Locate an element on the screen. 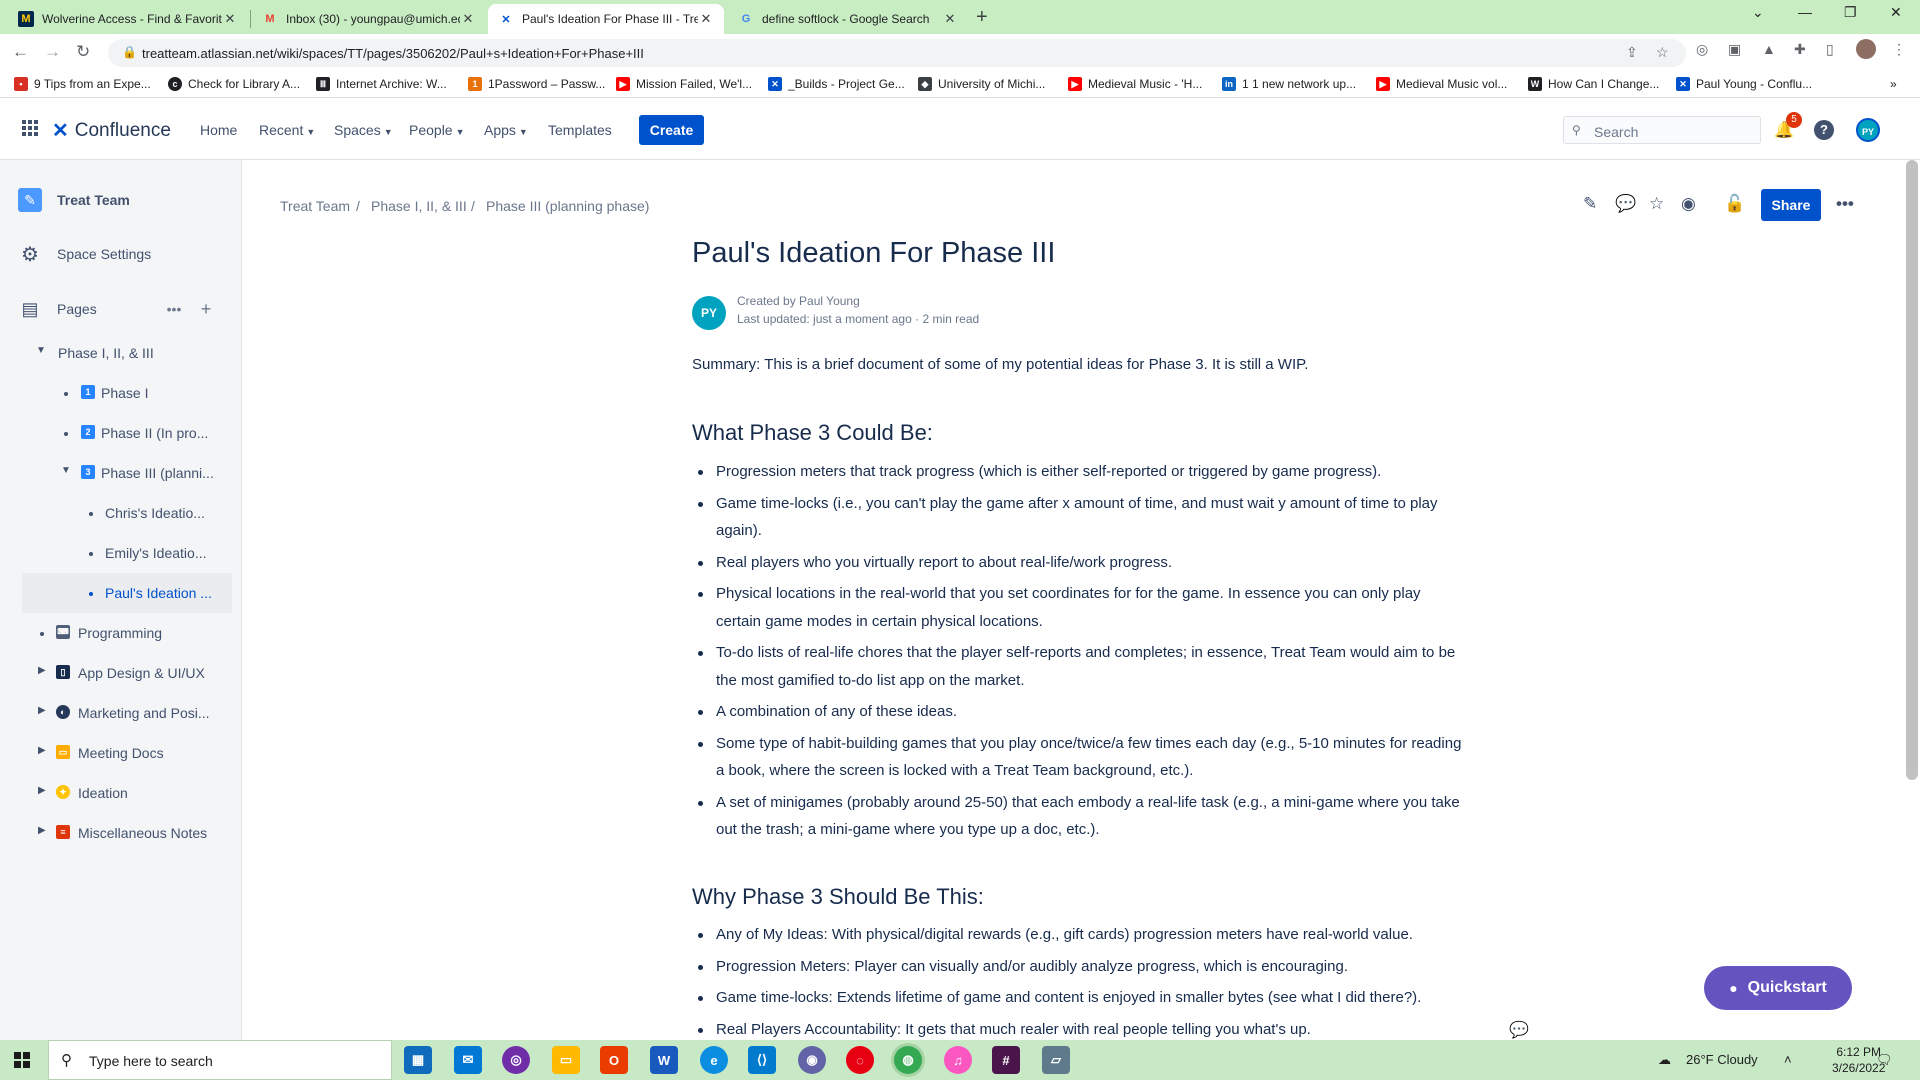  side-panel-icon: ▯ is located at coordinates (1830, 49).